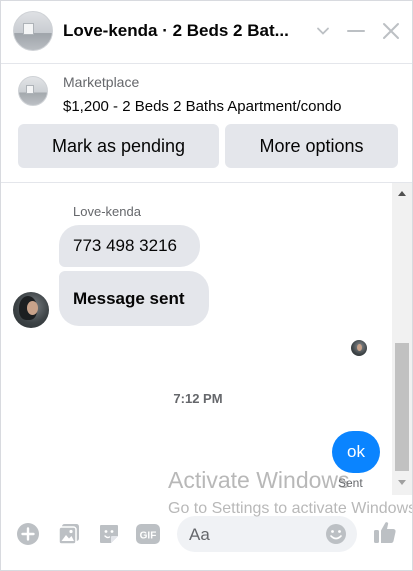 The width and height of the screenshot is (413, 571). What do you see at coordinates (311, 146) in the screenshot?
I see `more-options-button: More options` at bounding box center [311, 146].